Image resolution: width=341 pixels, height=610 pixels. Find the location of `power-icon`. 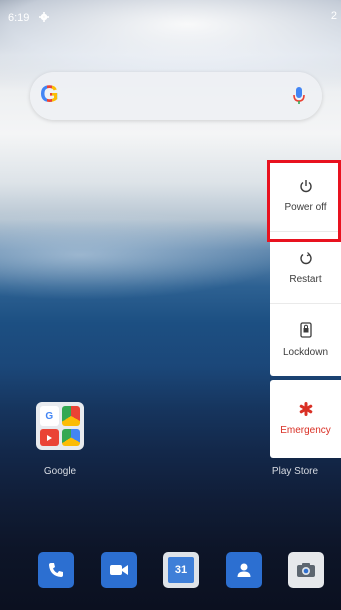

power-icon is located at coordinates (306, 187).